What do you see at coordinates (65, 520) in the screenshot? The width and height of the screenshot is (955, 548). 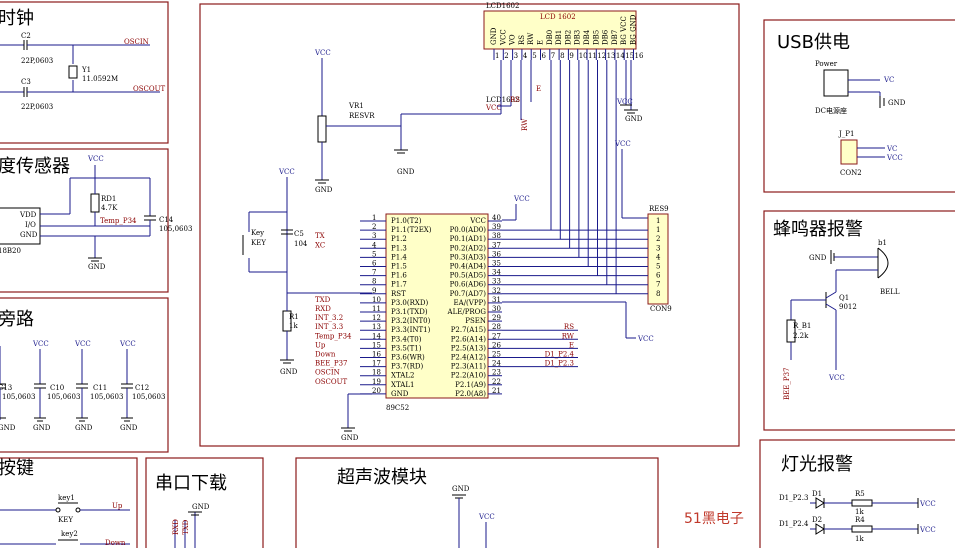 I see `key1-label: KEY` at bounding box center [65, 520].